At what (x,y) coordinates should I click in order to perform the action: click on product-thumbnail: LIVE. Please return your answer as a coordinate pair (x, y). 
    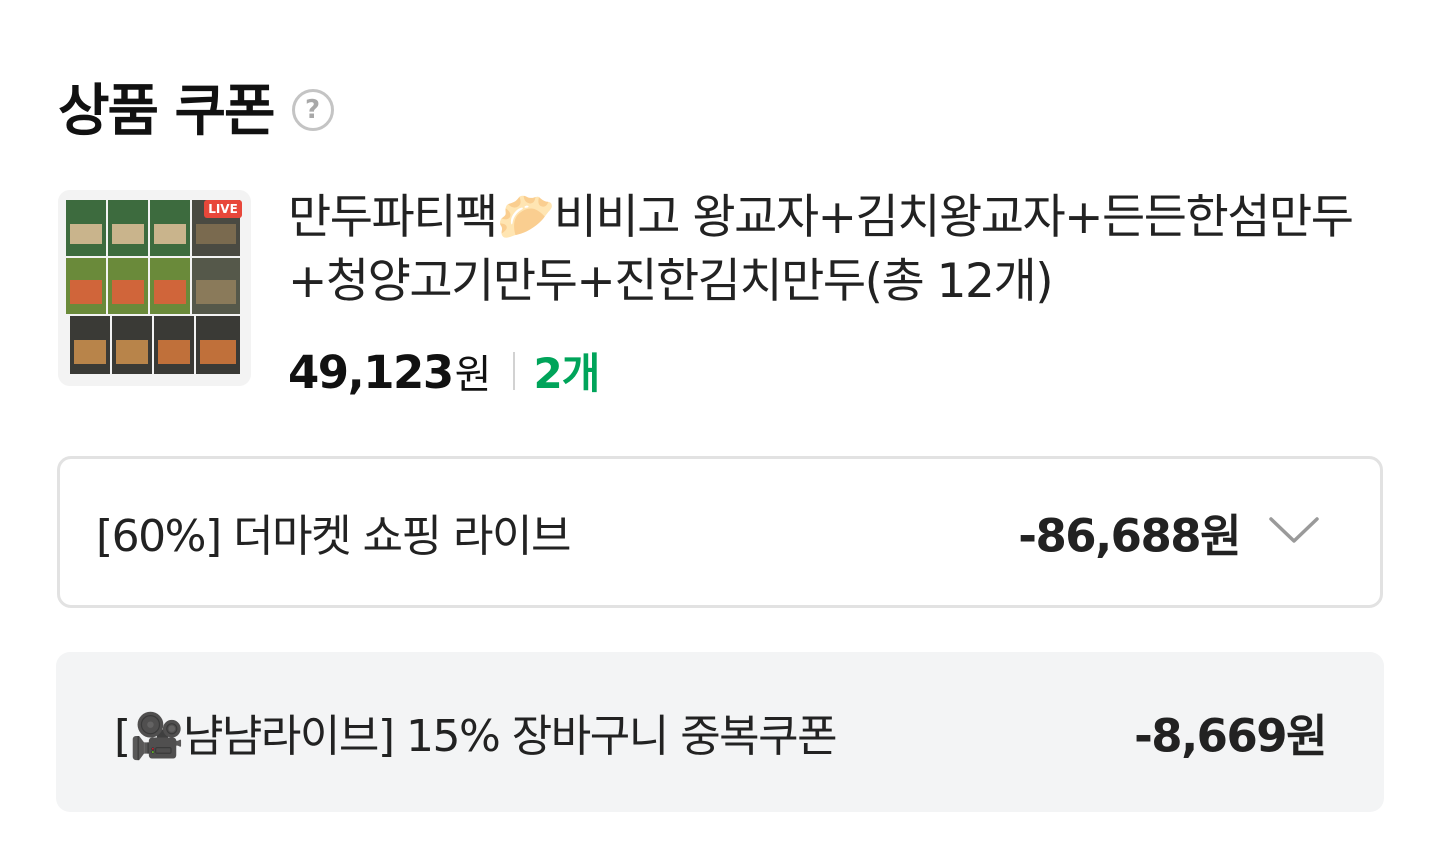
    Looking at the image, I should click on (154, 288).